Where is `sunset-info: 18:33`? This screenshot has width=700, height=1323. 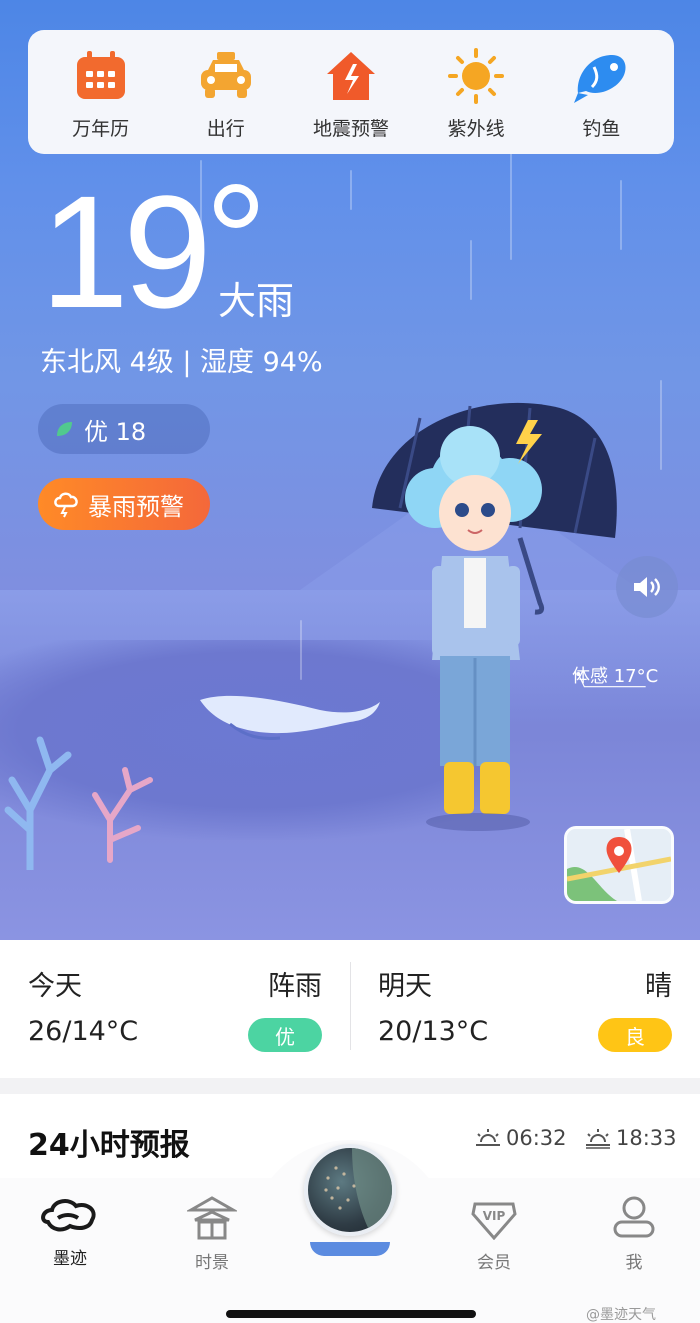
sunset-info: 18:33 is located at coordinates (630, 1138).